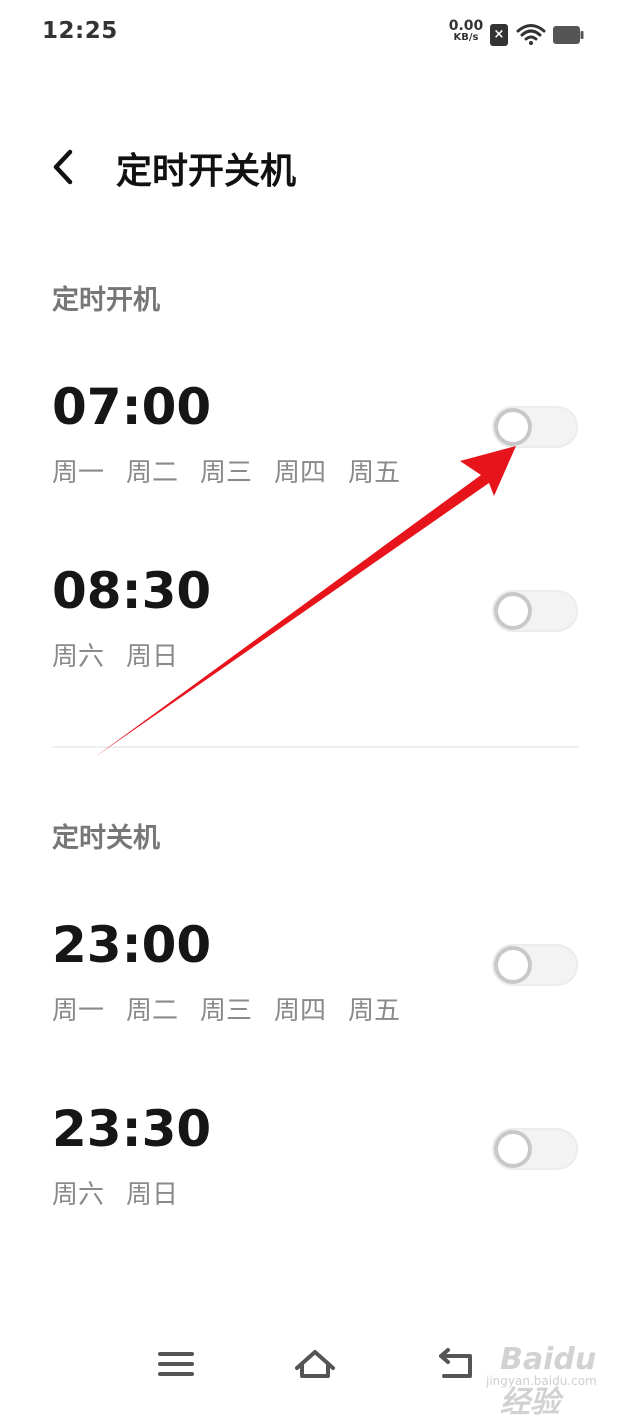  I want to click on menu-icon, so click(176, 1364).